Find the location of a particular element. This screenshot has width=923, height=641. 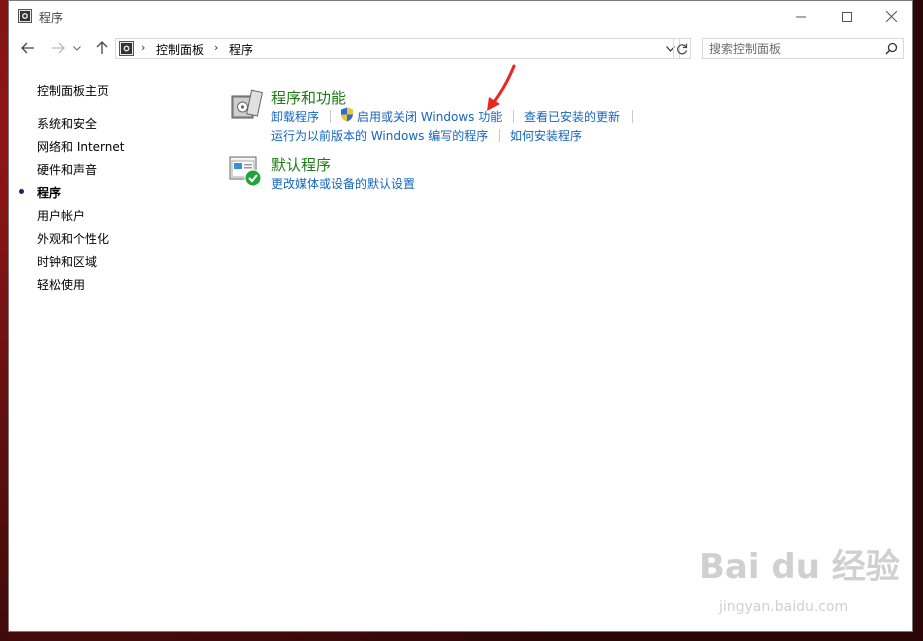

sidebar-item-user-accounts: 用户帐户 is located at coordinates (61, 215).